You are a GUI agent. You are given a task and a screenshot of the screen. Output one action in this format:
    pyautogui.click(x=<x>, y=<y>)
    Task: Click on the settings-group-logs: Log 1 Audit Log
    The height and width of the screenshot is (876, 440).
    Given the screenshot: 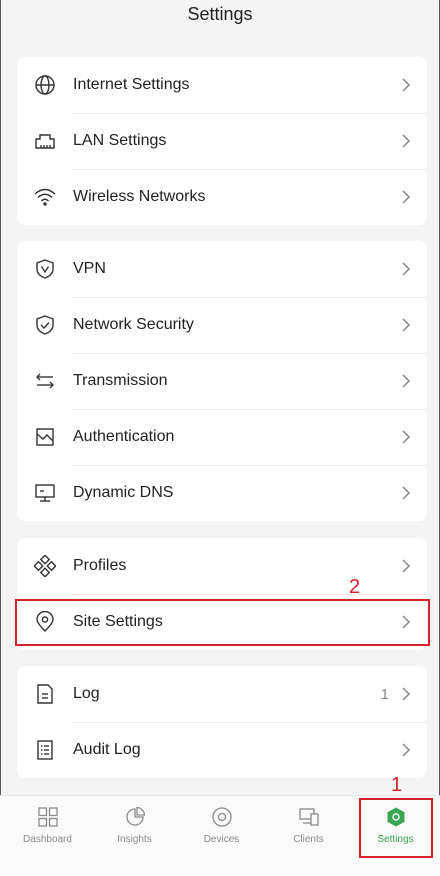 What is the action you would take?
    pyautogui.click(x=222, y=722)
    